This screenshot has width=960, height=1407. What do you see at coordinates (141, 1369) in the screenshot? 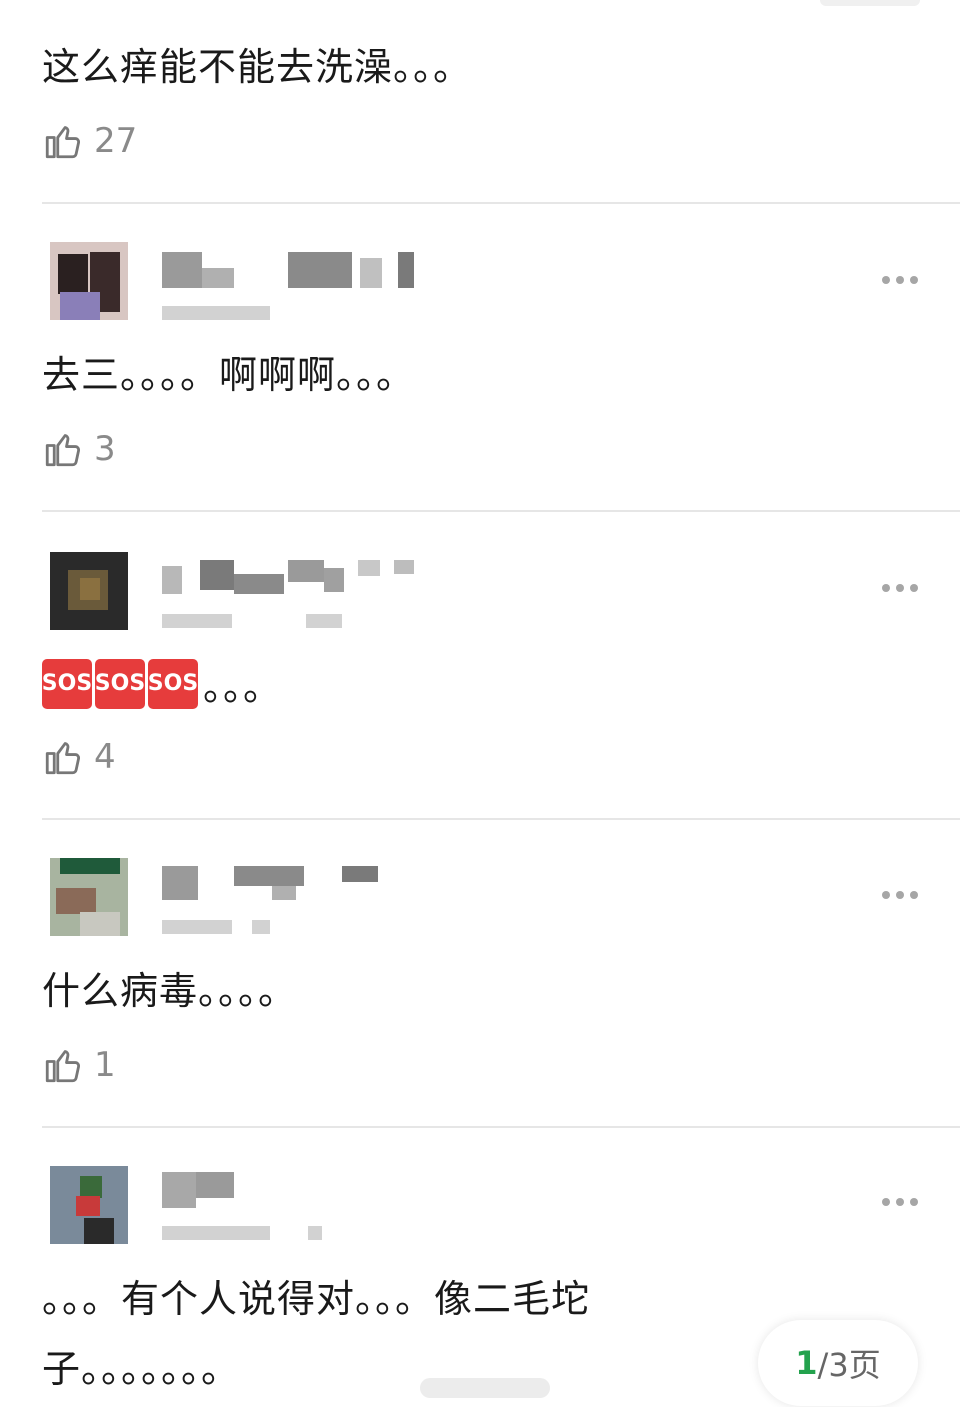
I see `comment-text-line2: 子。。。。。。。` at bounding box center [141, 1369].